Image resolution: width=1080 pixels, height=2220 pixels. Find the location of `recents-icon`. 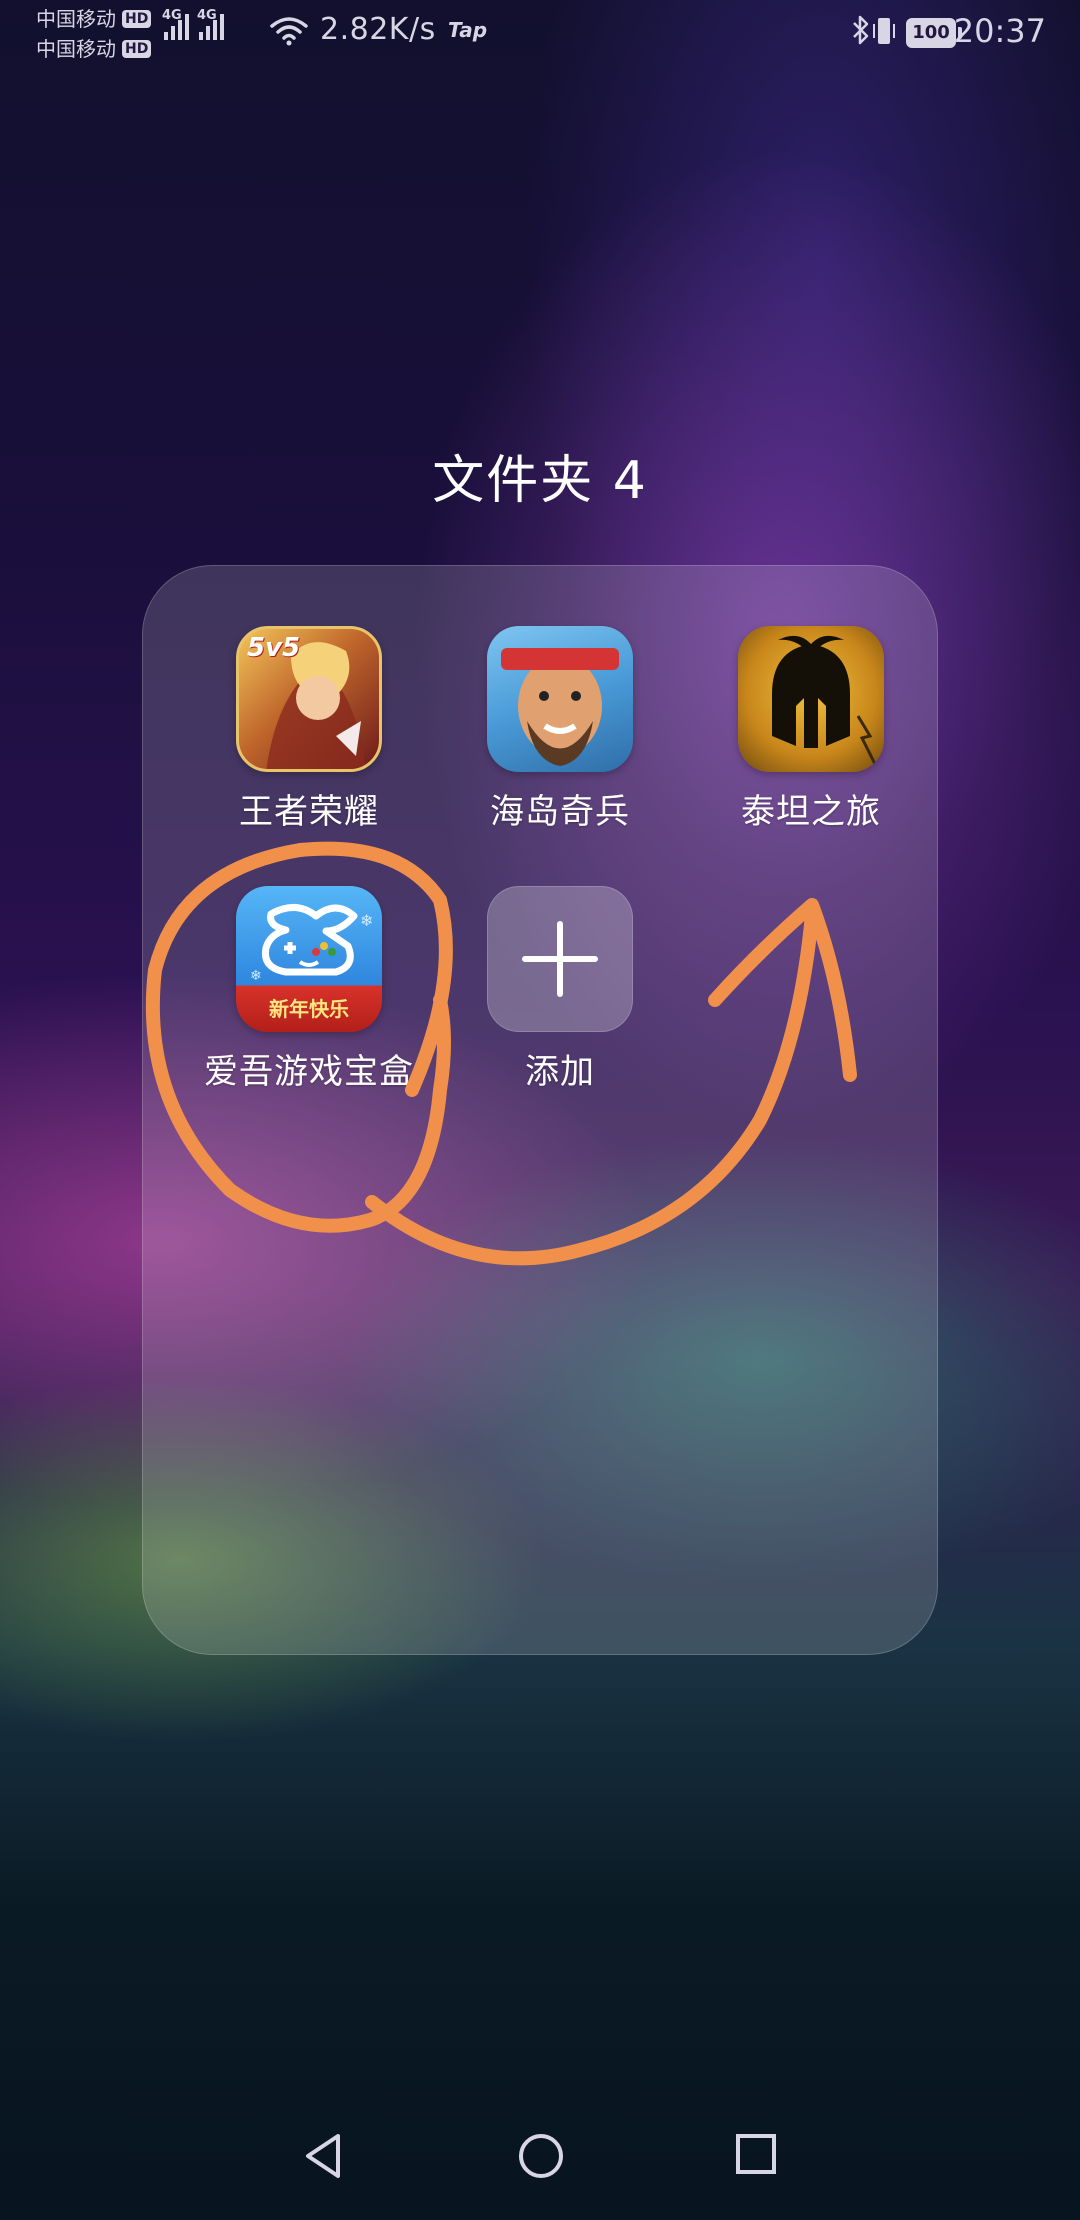

recents-icon is located at coordinates (756, 2154).